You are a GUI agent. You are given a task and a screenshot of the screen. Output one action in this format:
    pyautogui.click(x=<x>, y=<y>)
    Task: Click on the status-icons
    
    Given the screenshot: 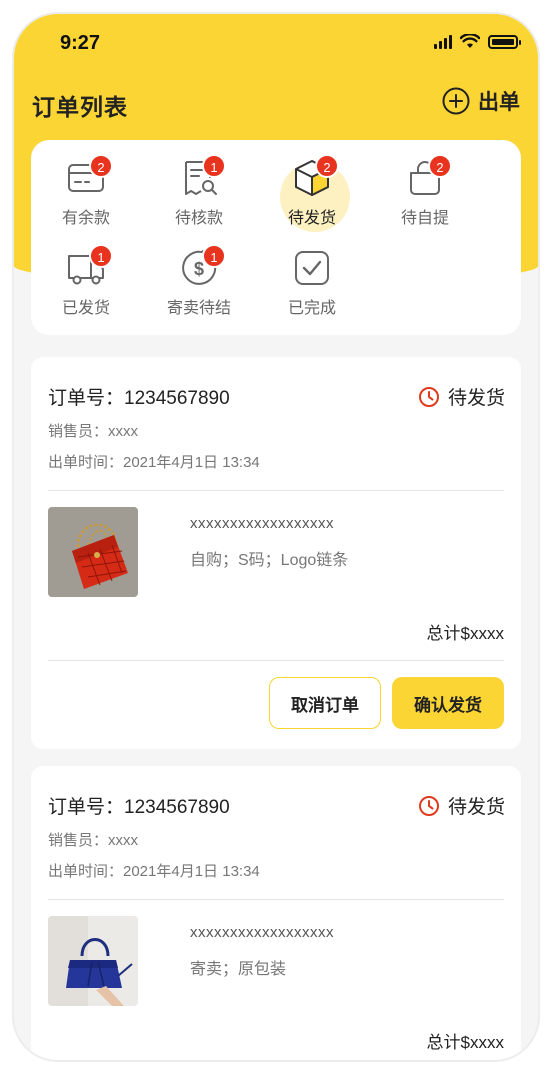 What is the action you would take?
    pyautogui.click(x=477, y=41)
    